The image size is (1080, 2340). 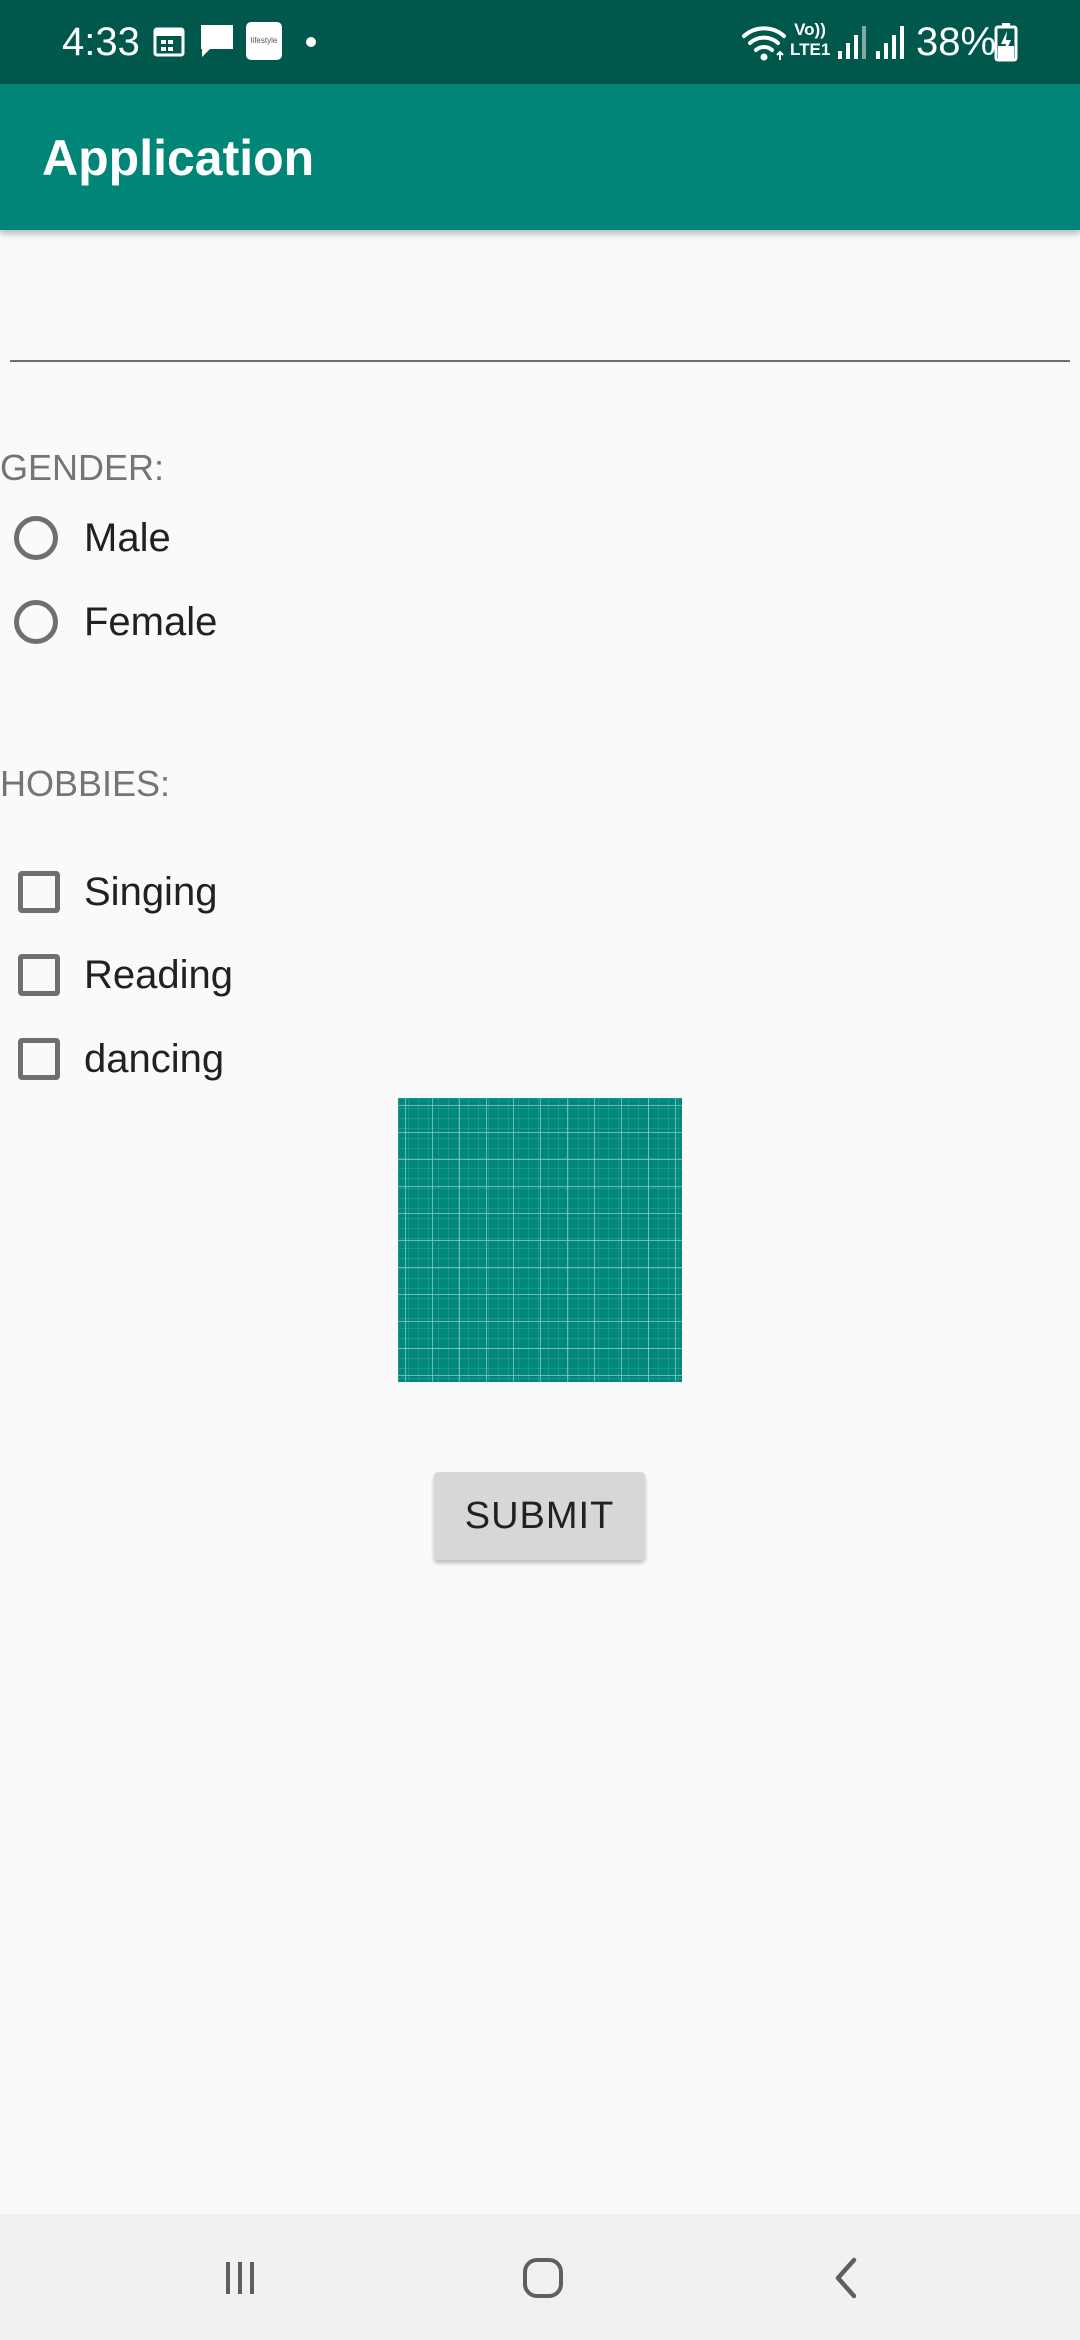 I want to click on recent-apps-button, so click(x=240, y=2278).